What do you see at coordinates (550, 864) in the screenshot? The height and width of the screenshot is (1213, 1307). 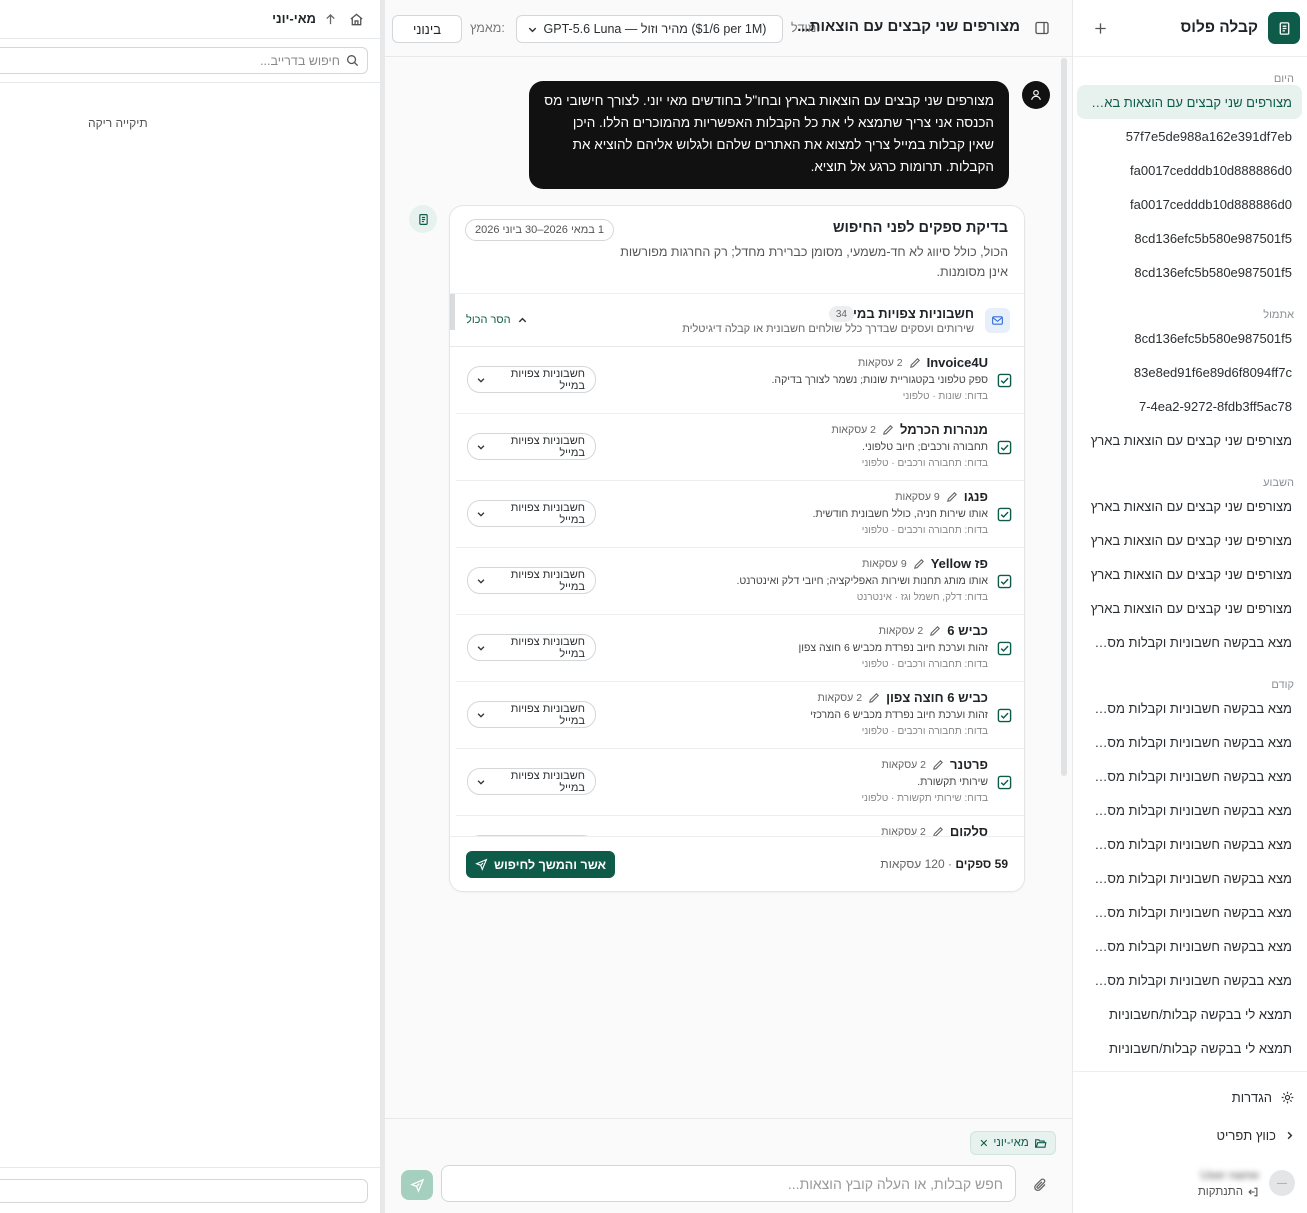 I see `confirm-label: אשר והמשך לחיפוש` at bounding box center [550, 864].